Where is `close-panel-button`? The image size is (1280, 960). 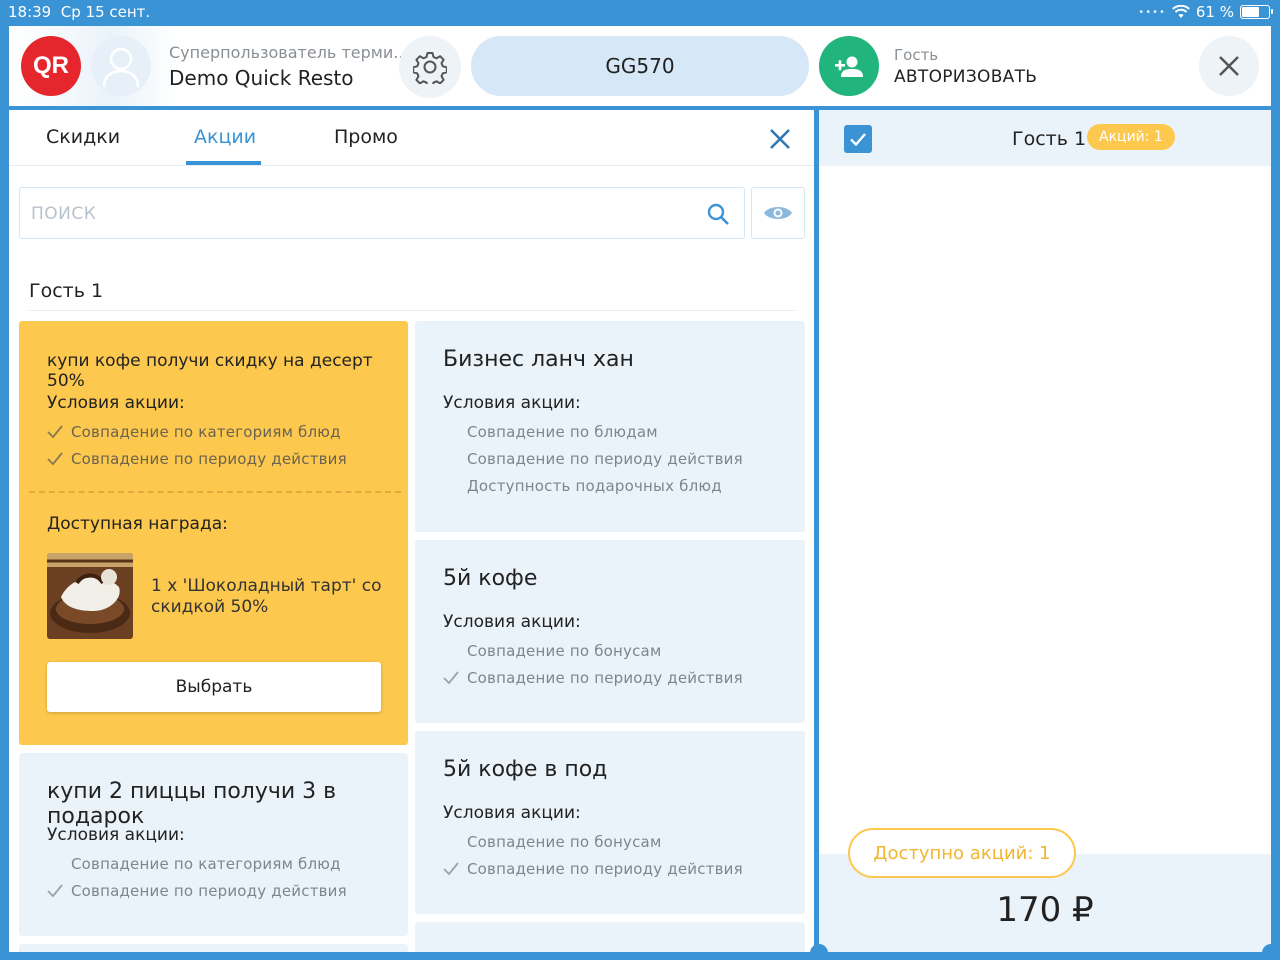 close-panel-button is located at coordinates (780, 139).